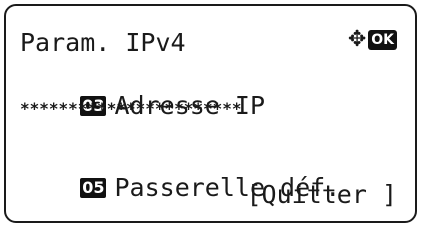  Describe the element at coordinates (131, 108) in the screenshot. I see `masked-value-line: ***********************` at that location.